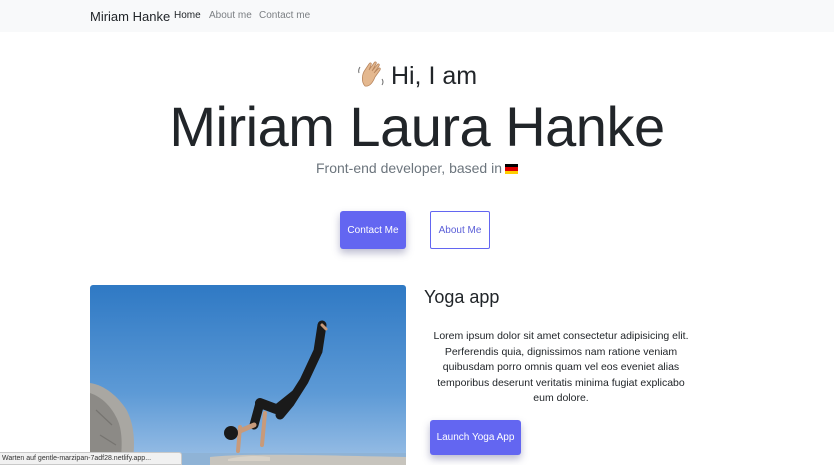  What do you see at coordinates (417, 126) in the screenshot?
I see `hero-name: Miriam Laura Hanke` at bounding box center [417, 126].